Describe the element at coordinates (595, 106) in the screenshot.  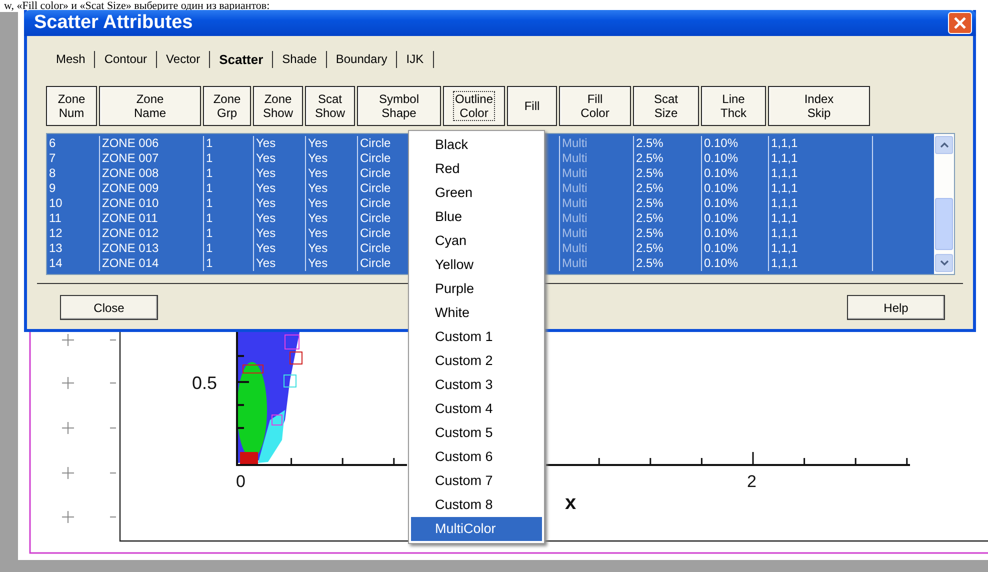
I see `column-header: Fill Color` at that location.